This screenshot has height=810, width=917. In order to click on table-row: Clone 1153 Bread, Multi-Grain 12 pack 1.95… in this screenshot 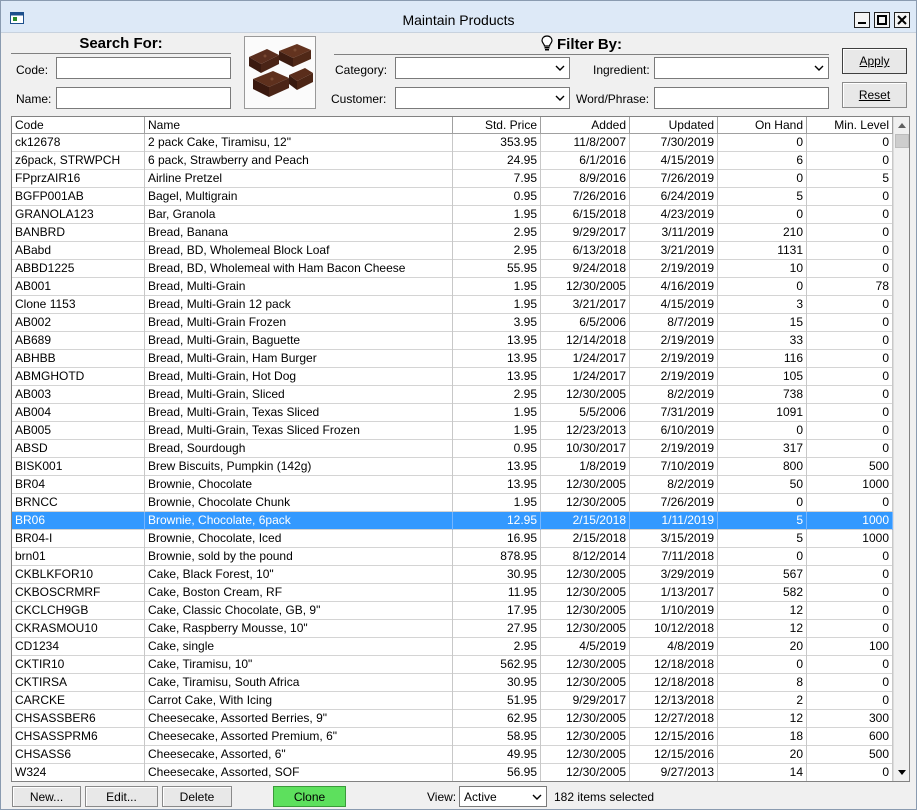, I will do `click(452, 305)`.